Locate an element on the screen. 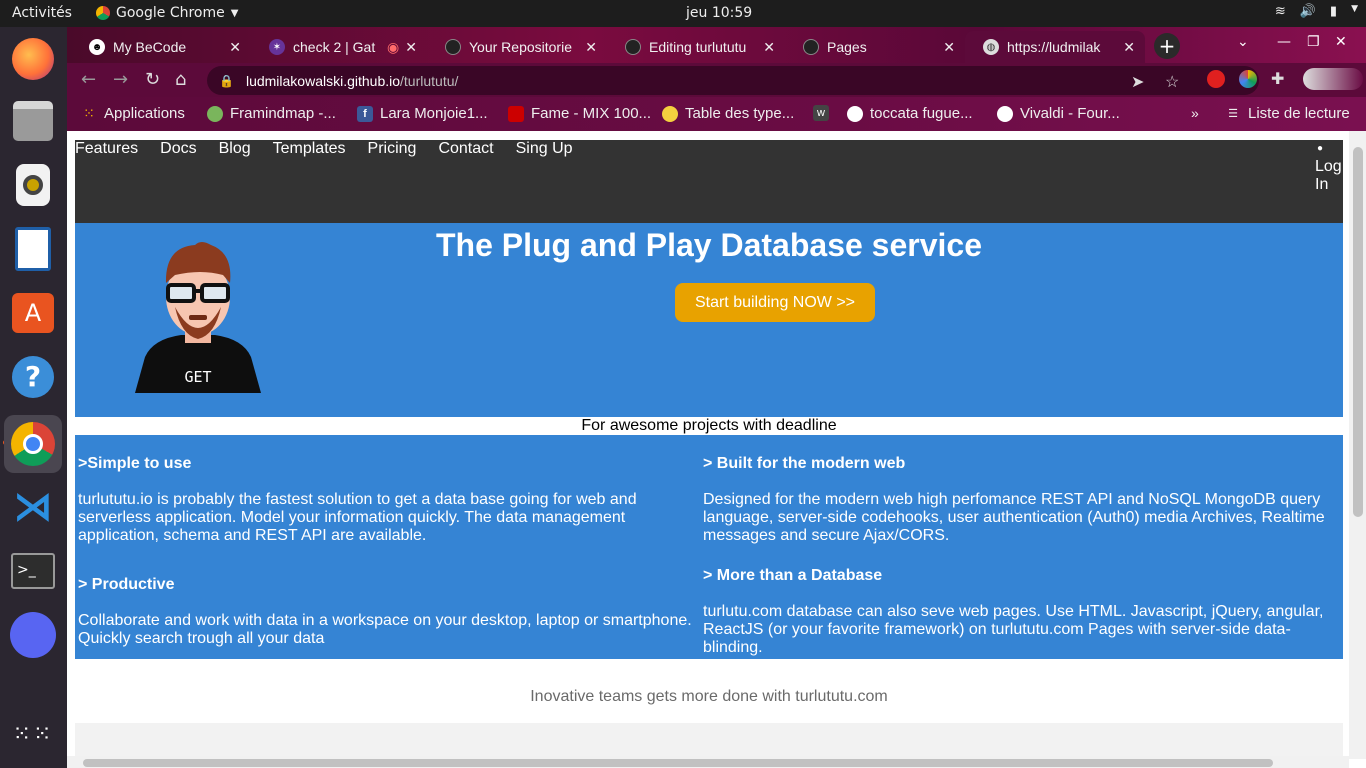 This screenshot has width=1366, height=768. feature-productive-title: > Productive is located at coordinates (126, 584).